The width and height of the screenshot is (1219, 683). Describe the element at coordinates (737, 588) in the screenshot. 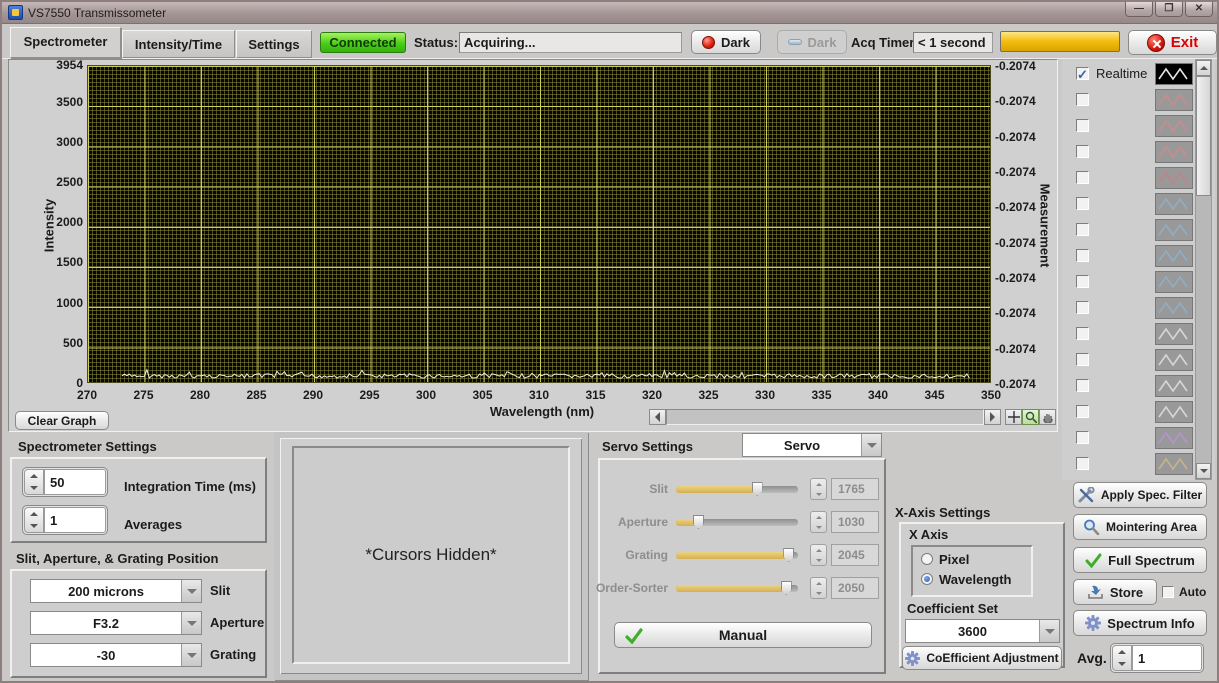

I see `order-sorter-slider` at that location.